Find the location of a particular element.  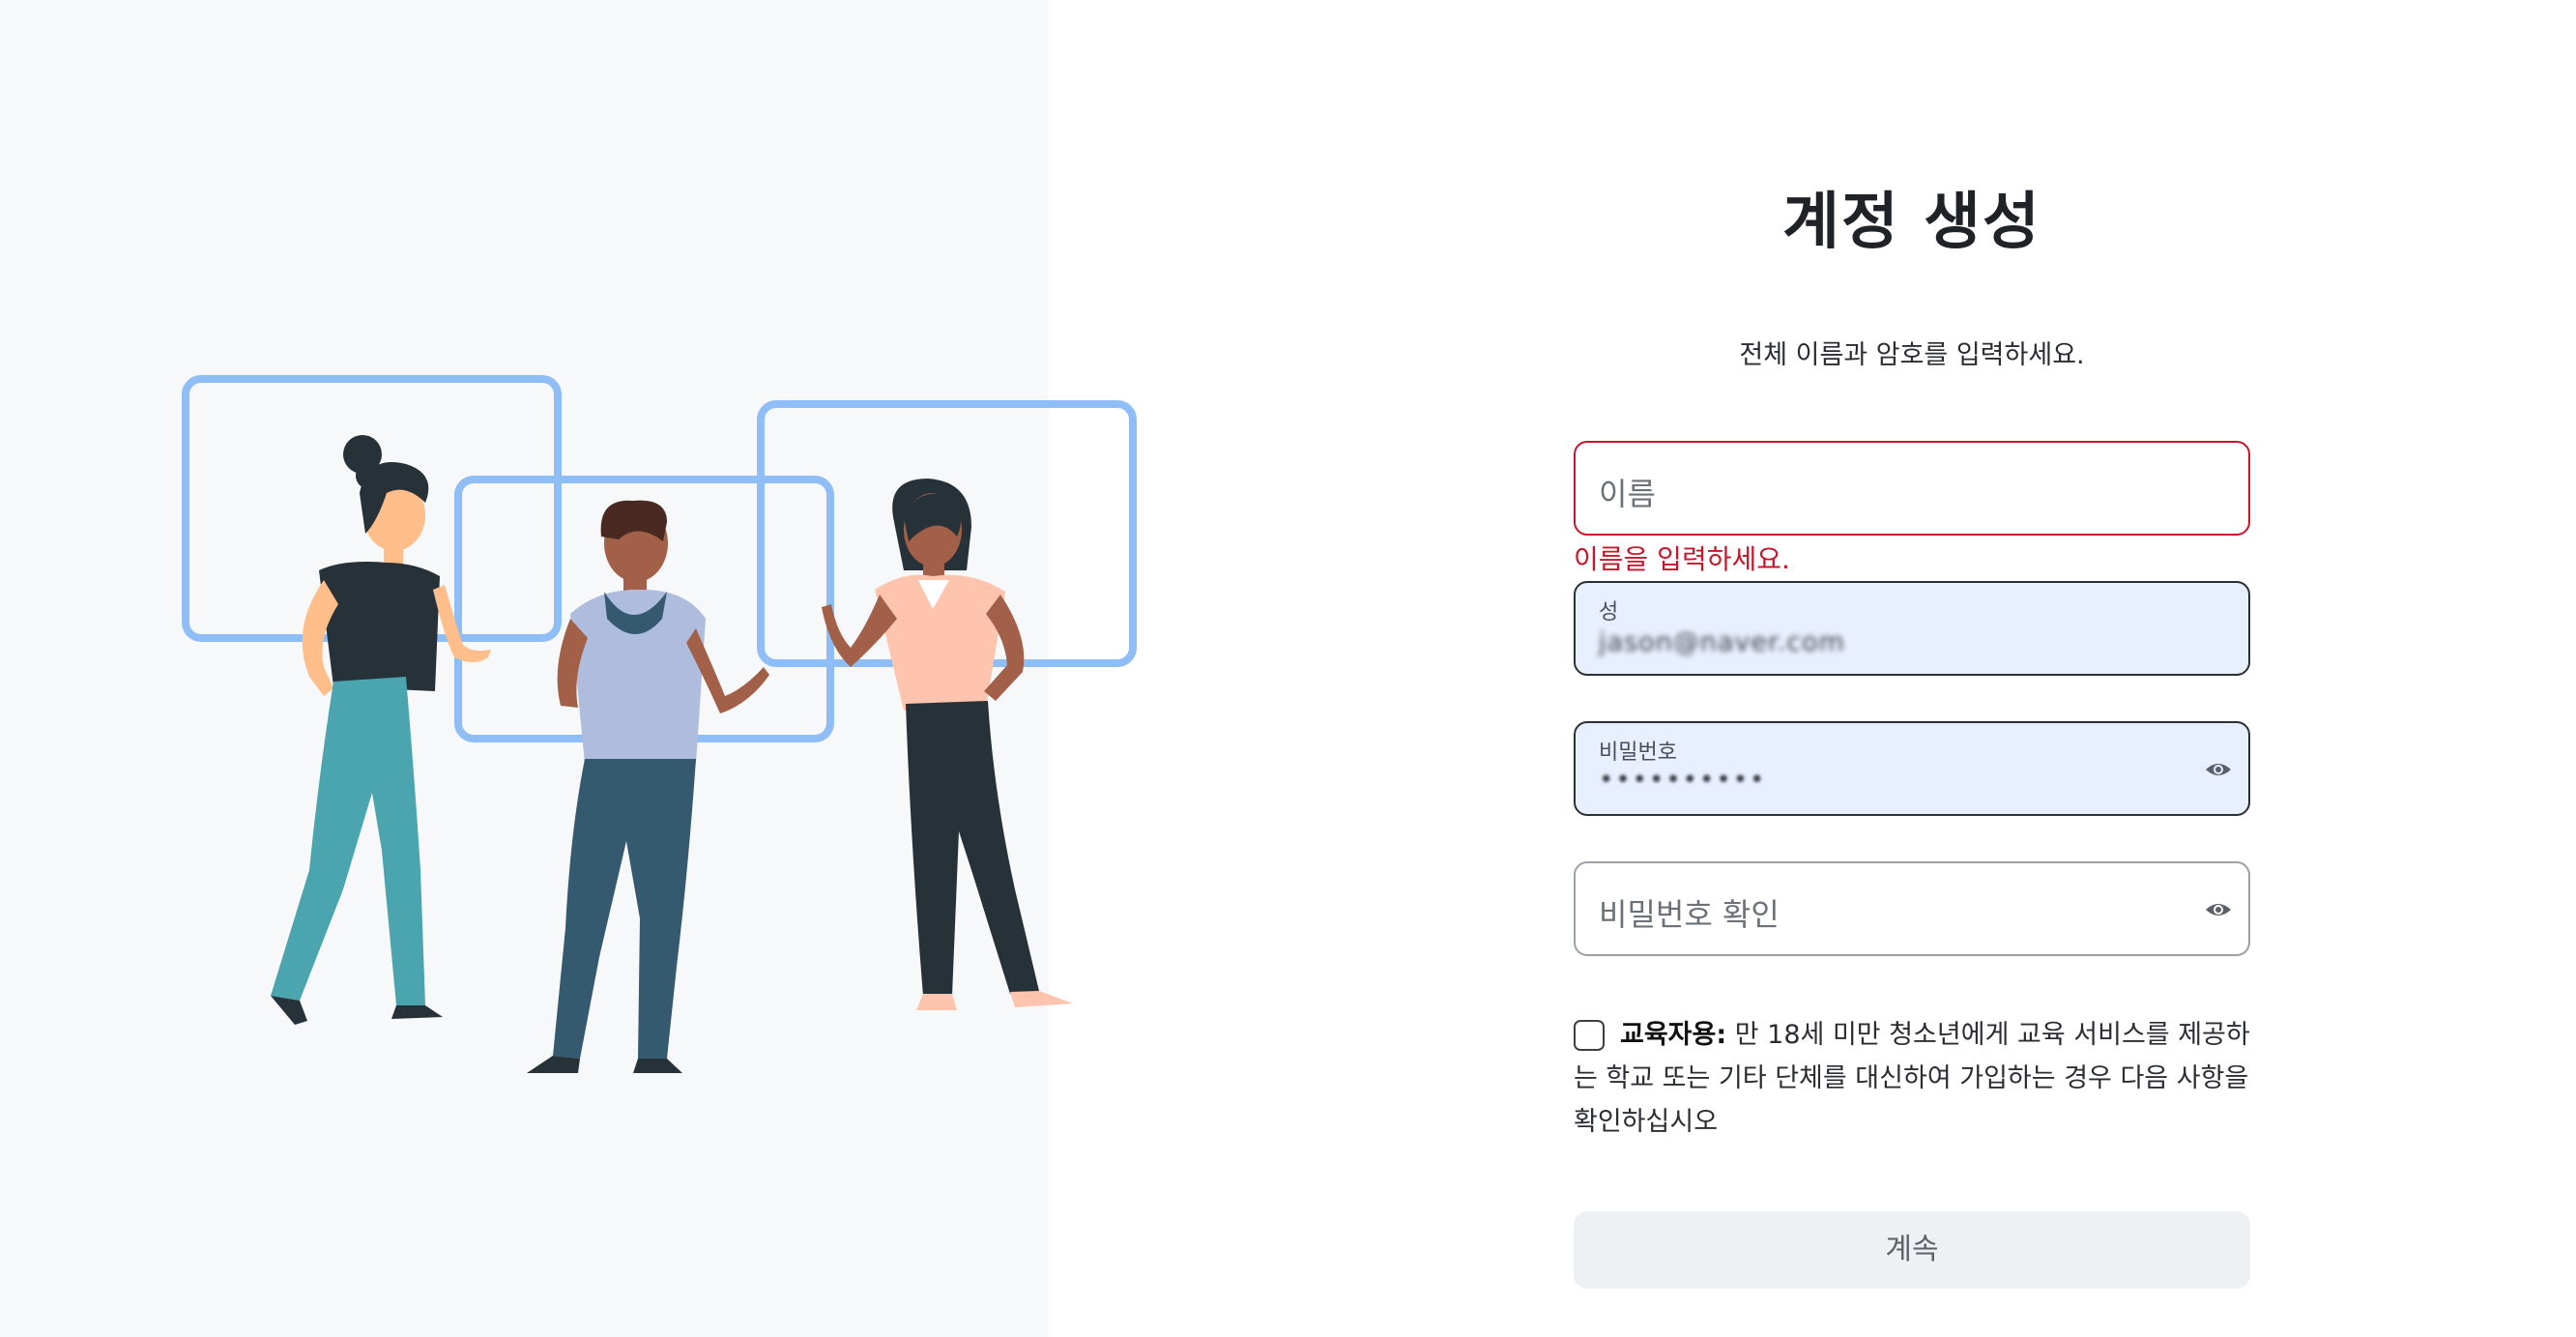

page-title: 계정 생성 is located at coordinates (1911, 222).